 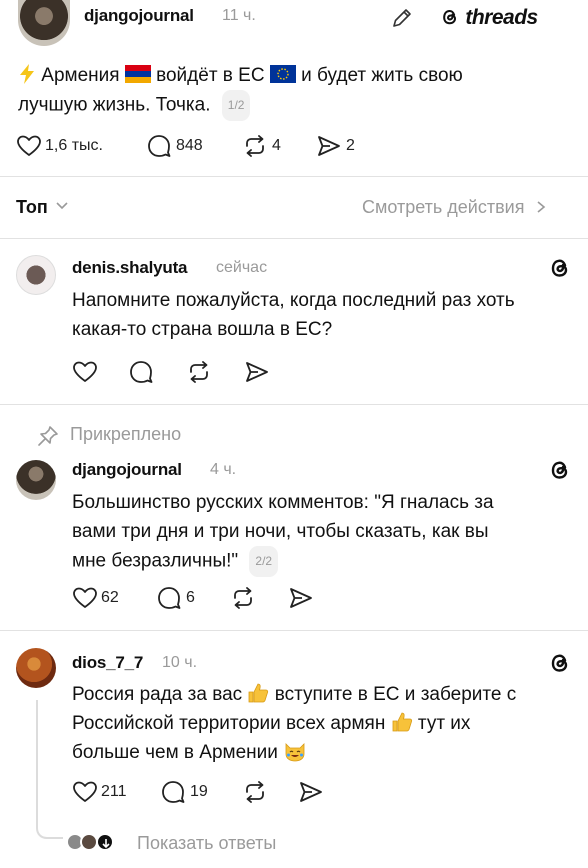 I want to click on thread-line-curve, so click(x=49, y=829).